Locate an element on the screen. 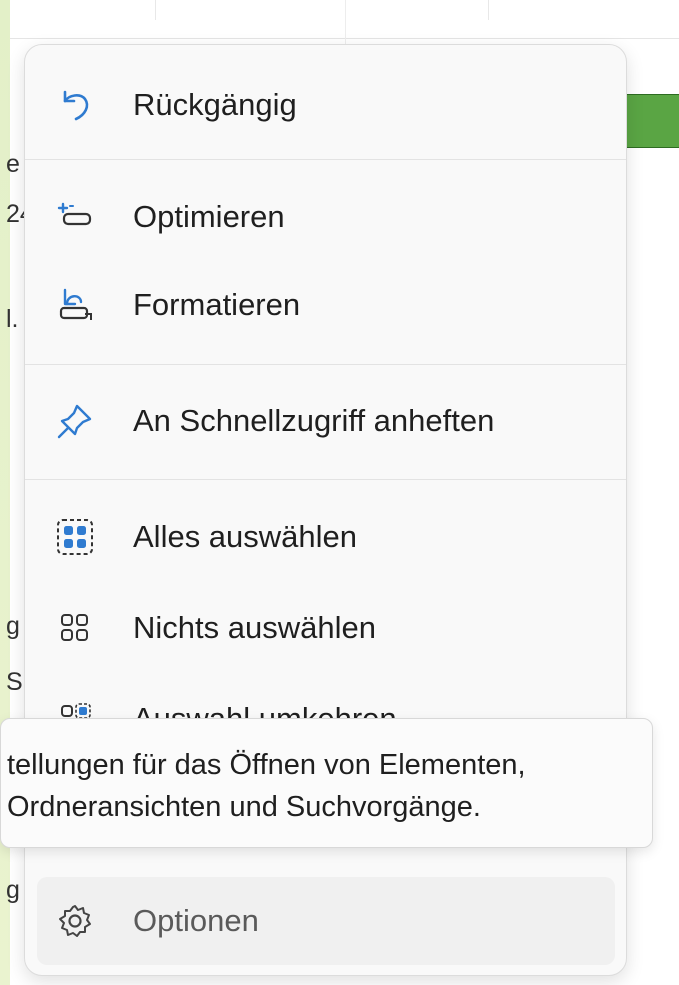 The image size is (679, 985). background-text: e is located at coordinates (13, 164).